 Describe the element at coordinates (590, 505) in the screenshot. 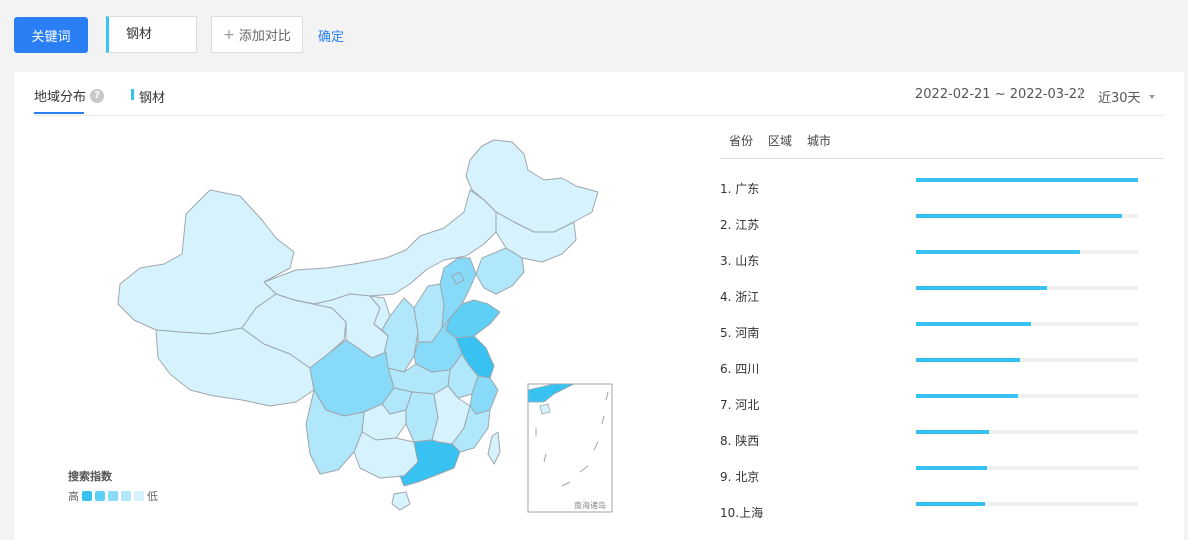

I see `inset-label: 南海诸岛` at that location.